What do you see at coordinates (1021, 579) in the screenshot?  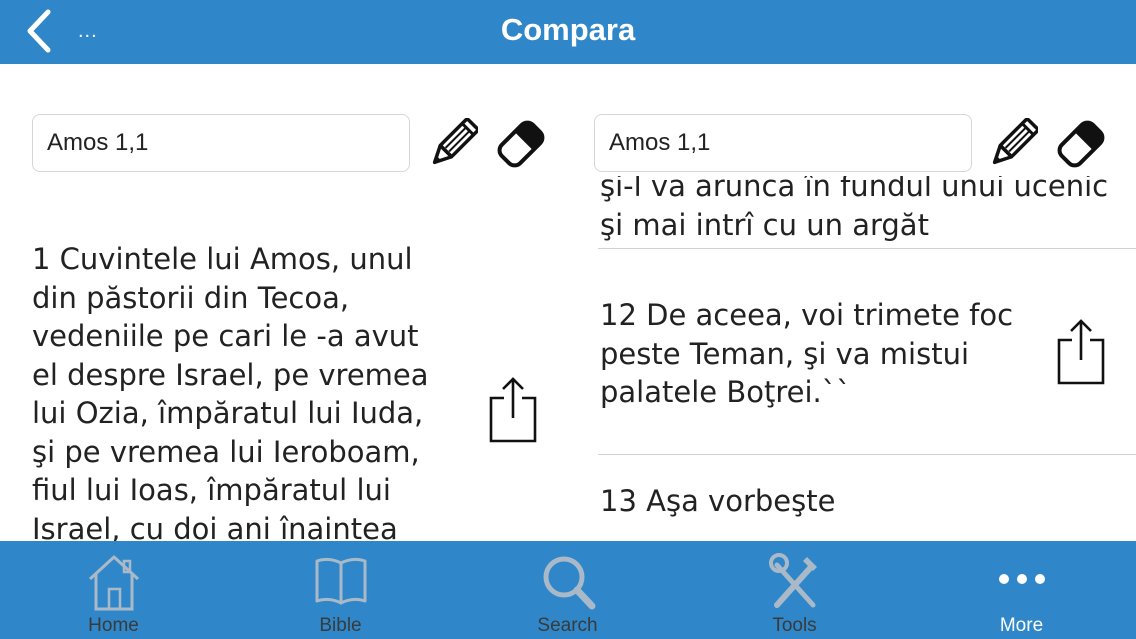 I see `more-icon` at bounding box center [1021, 579].